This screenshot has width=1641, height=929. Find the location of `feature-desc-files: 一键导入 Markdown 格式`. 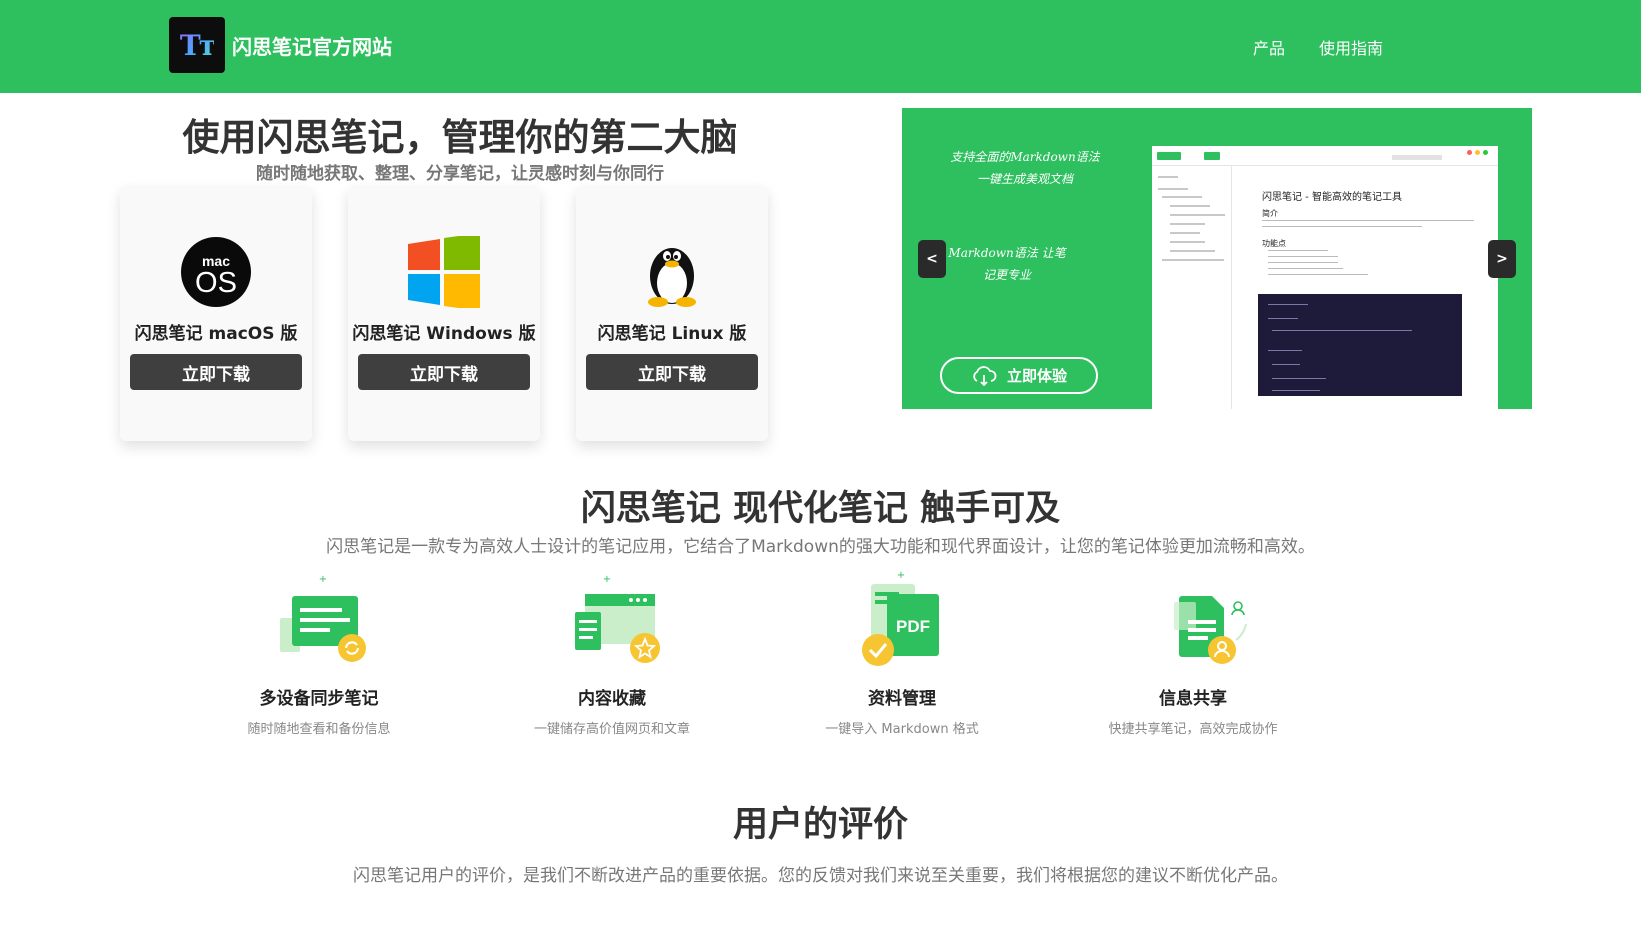

feature-desc-files: 一键导入 Markdown 格式 is located at coordinates (902, 729).